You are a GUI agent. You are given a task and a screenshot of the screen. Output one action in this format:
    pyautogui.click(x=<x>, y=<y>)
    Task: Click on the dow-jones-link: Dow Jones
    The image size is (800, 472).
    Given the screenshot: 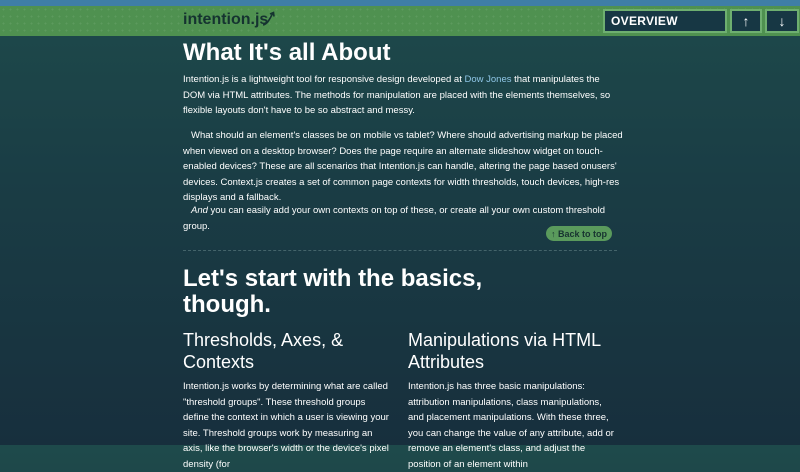 What is the action you would take?
    pyautogui.click(x=487, y=79)
    